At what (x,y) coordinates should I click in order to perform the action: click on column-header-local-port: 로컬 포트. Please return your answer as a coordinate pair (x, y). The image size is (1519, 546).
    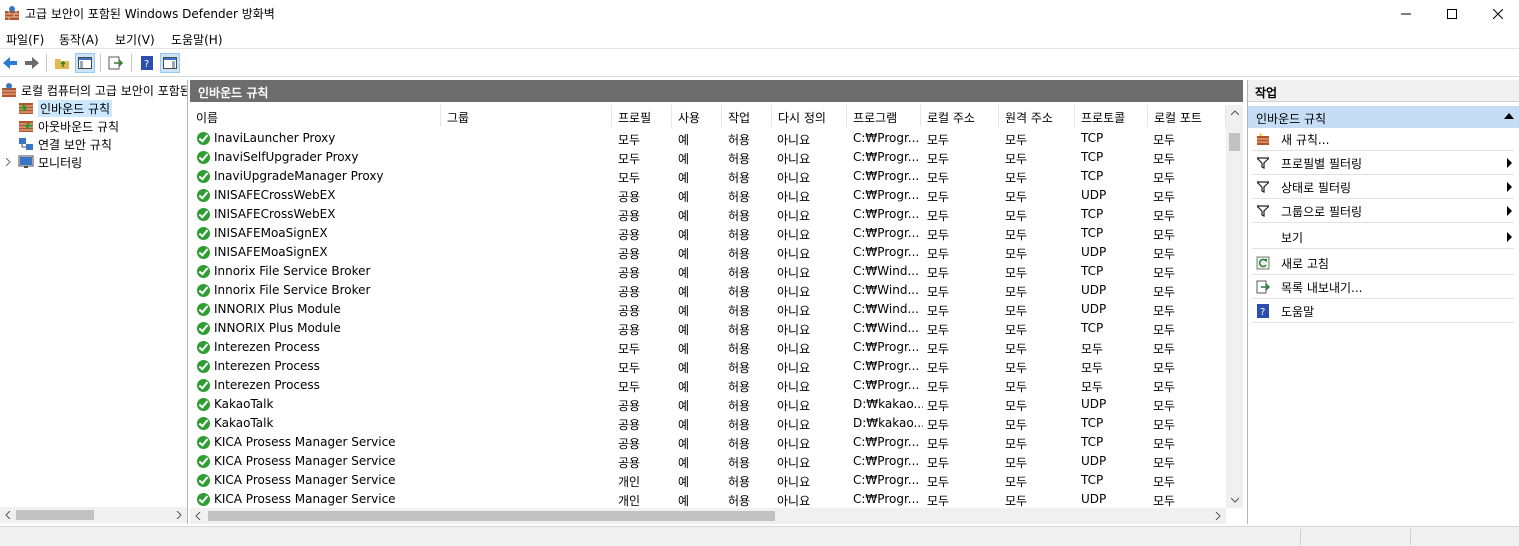
    Looking at the image, I should click on (1187, 116).